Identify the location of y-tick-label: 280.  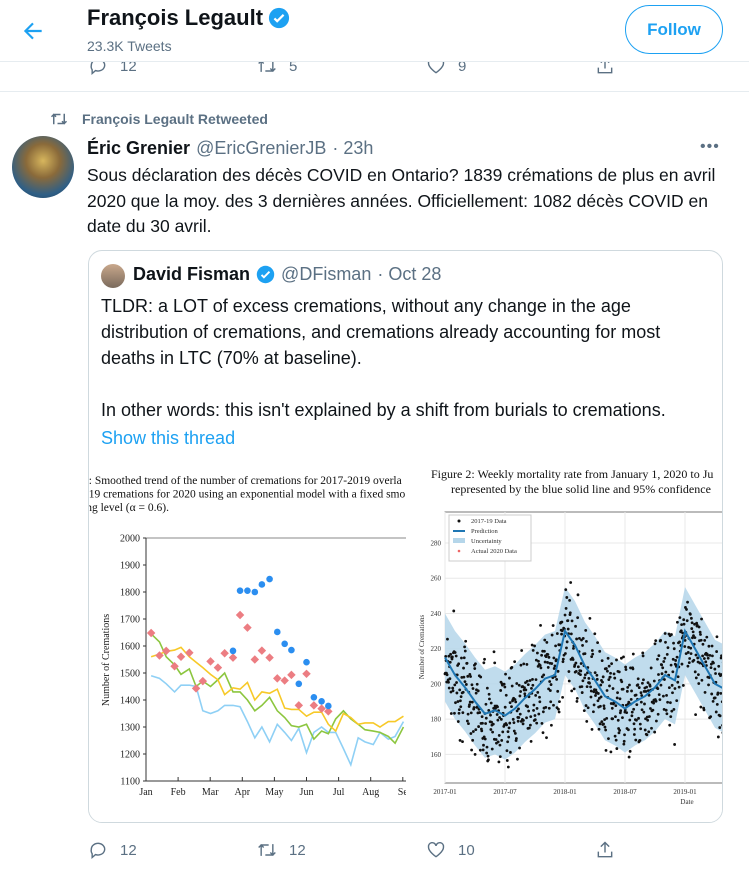
(436, 544).